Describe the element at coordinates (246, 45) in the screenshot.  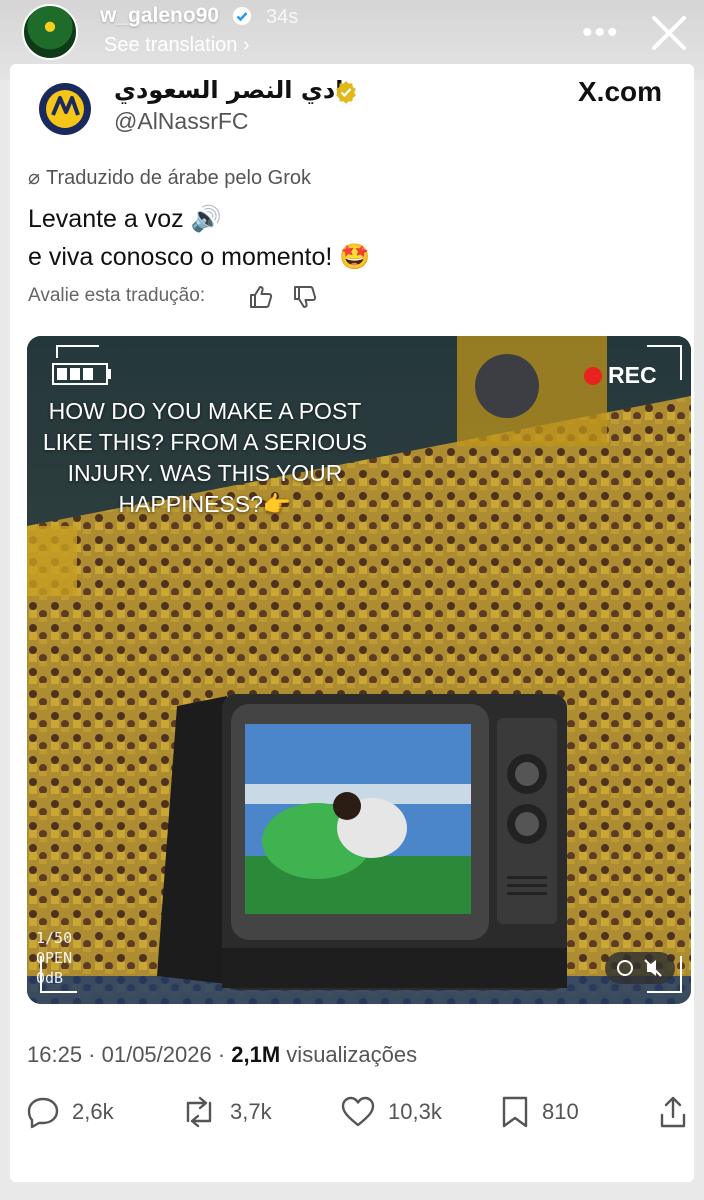
I see `chevron-right-icon: ›` at that location.